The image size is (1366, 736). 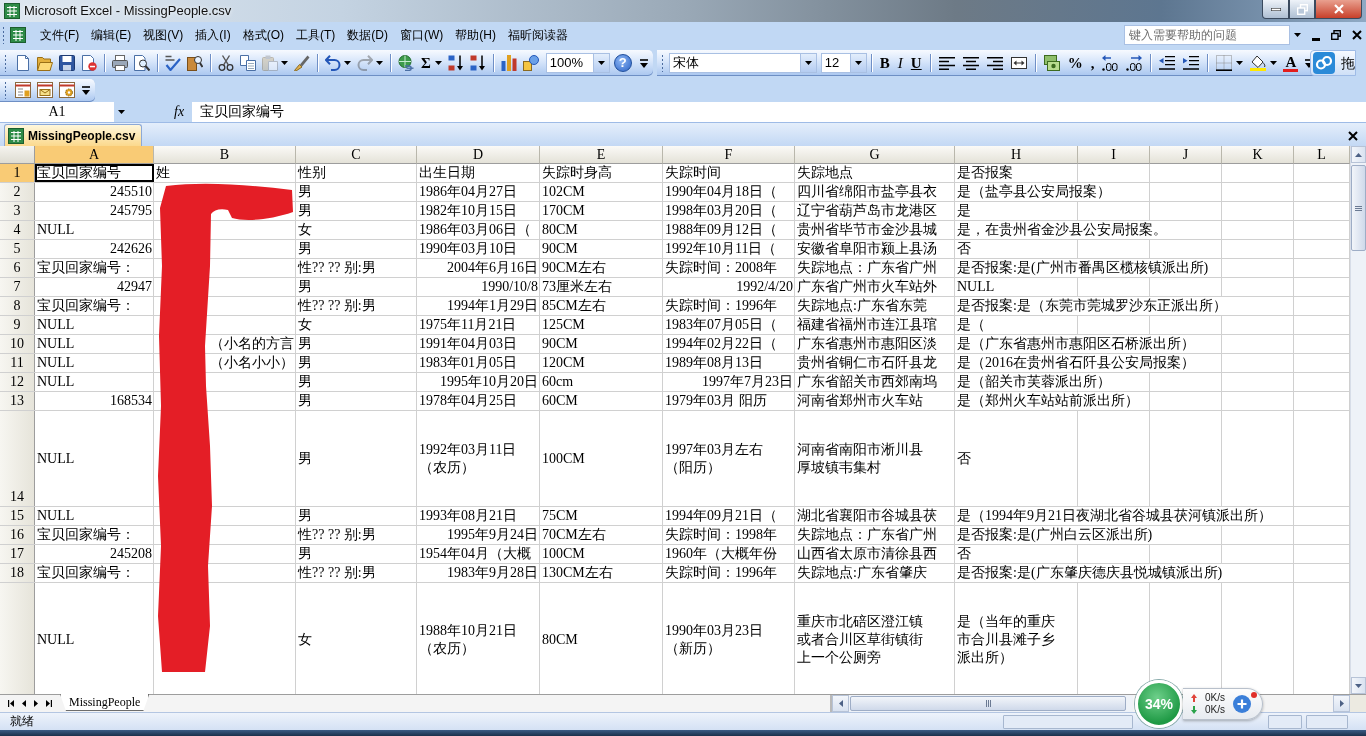 I want to click on align-left-icon, so click(x=946, y=63).